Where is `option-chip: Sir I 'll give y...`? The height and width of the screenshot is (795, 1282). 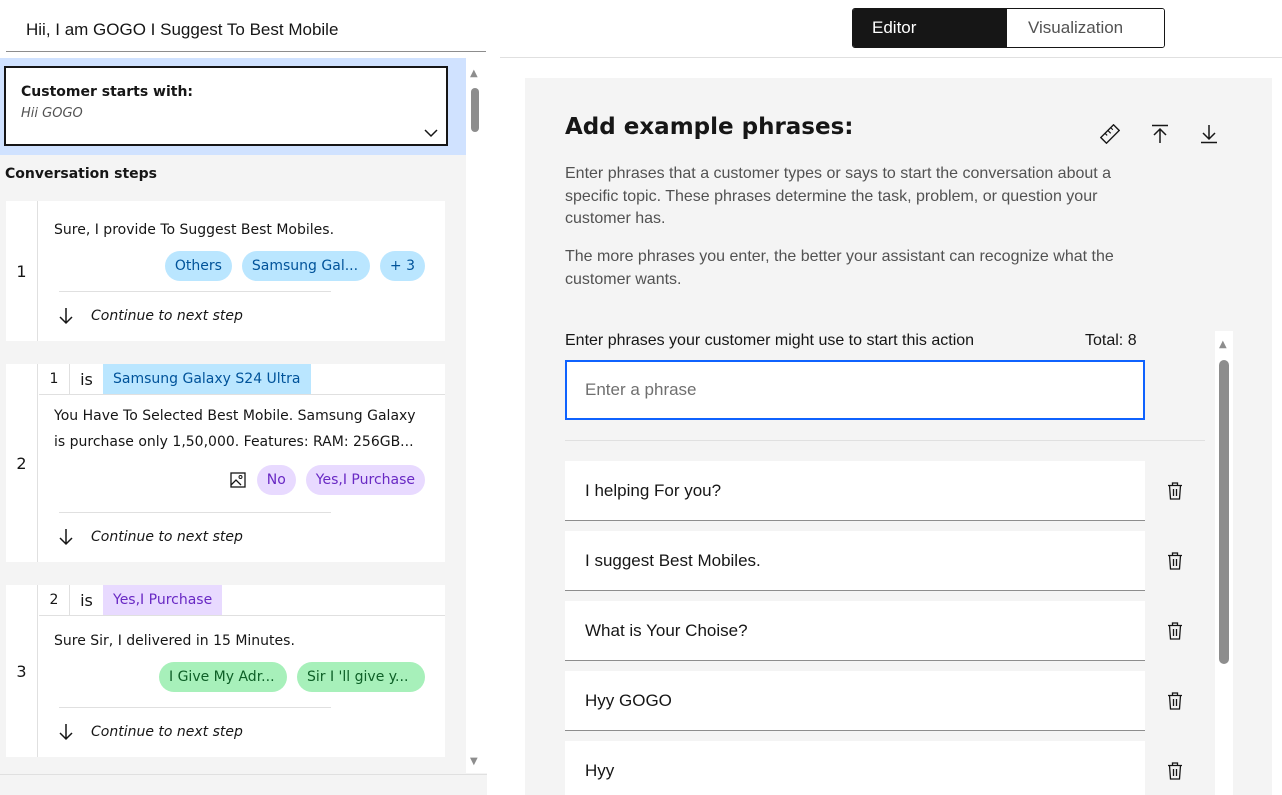 option-chip: Sir I 'll give y... is located at coordinates (361, 677).